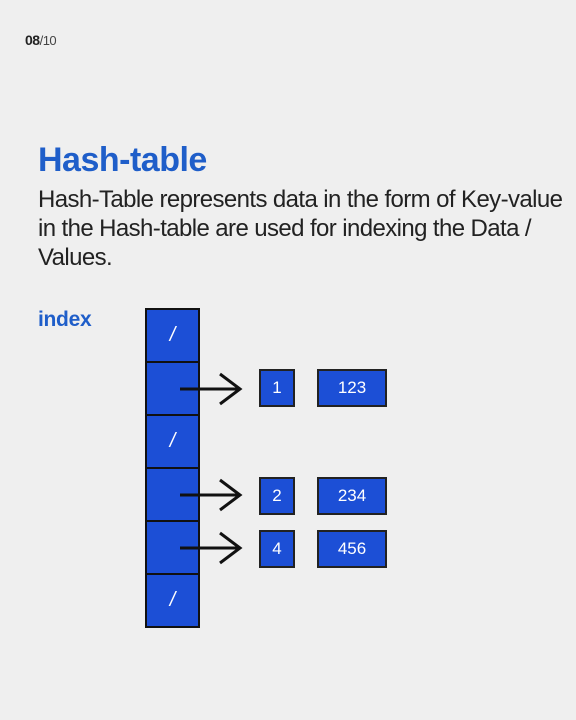 This screenshot has width=576, height=720. Describe the element at coordinates (65, 319) in the screenshot. I see `index-label: index` at that location.